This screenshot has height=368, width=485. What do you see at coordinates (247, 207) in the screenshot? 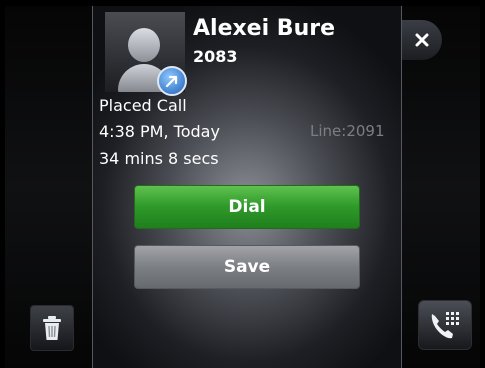
I see `dial-button: Dial` at bounding box center [247, 207].